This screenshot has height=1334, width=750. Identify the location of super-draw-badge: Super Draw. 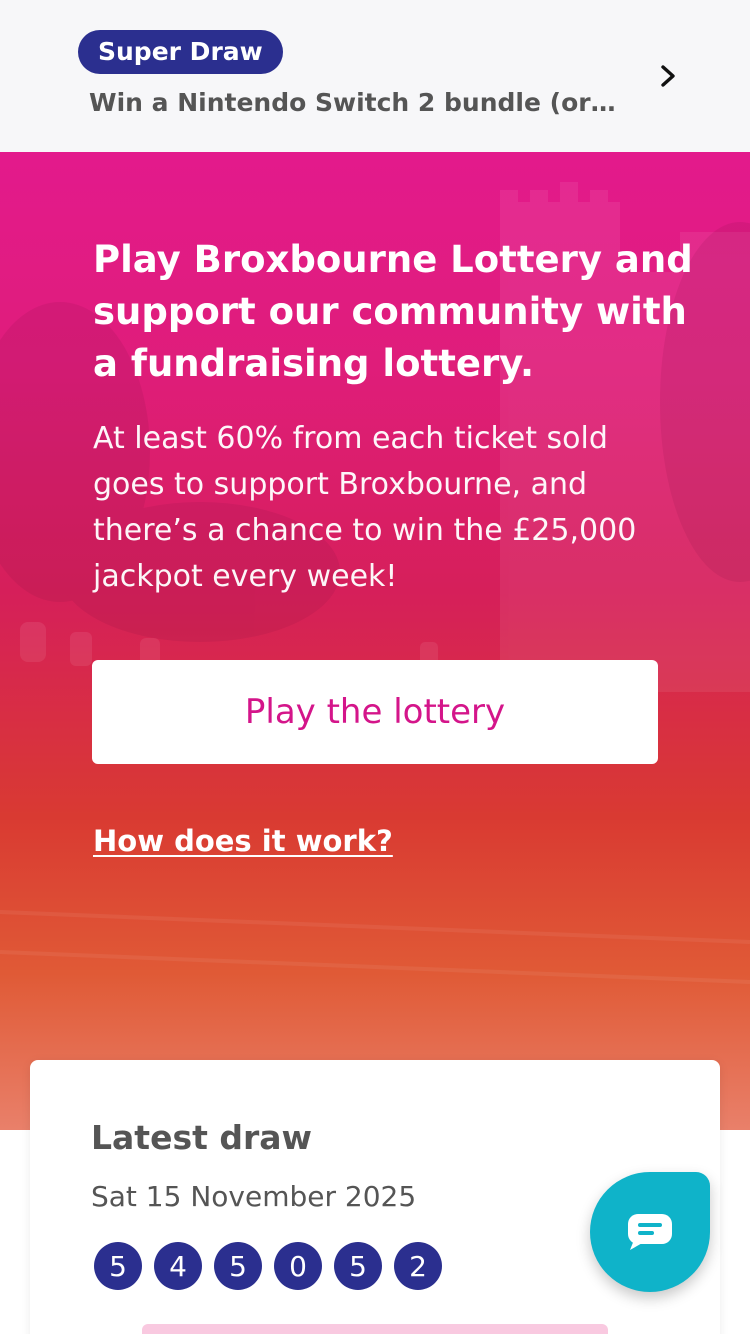
(180, 52).